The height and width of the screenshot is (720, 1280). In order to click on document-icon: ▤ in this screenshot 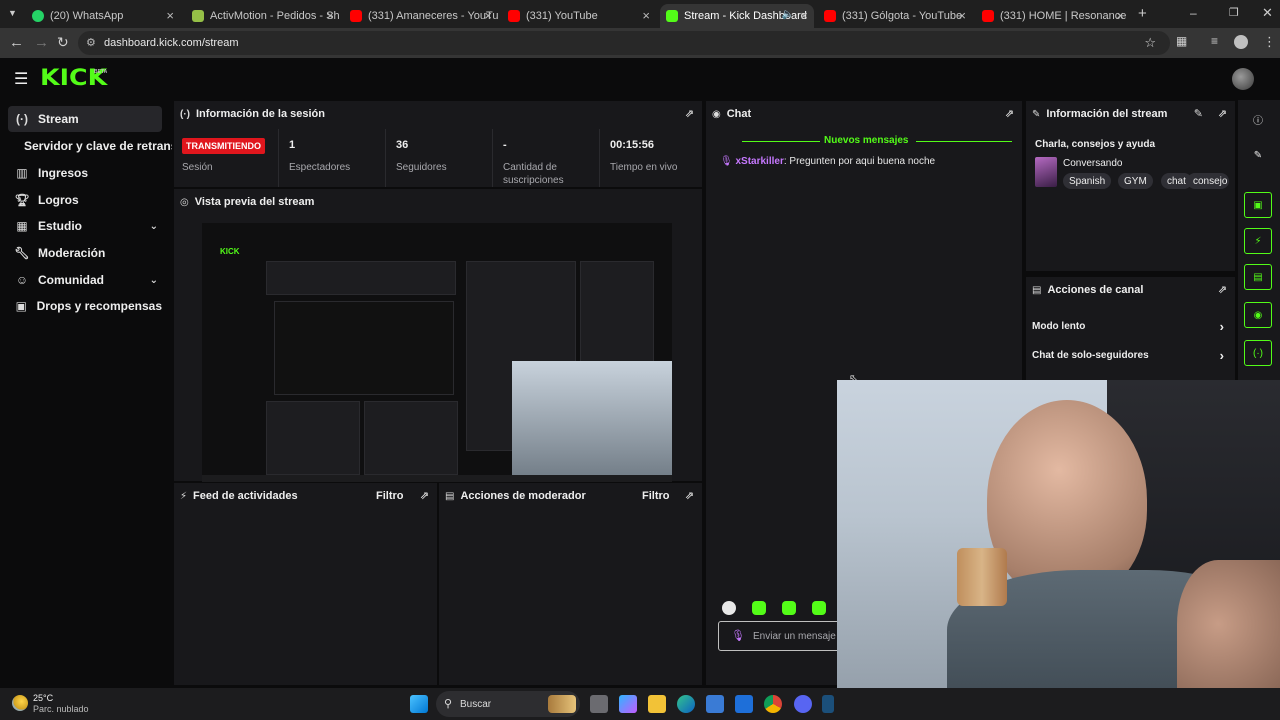, I will do `click(1258, 277)`.